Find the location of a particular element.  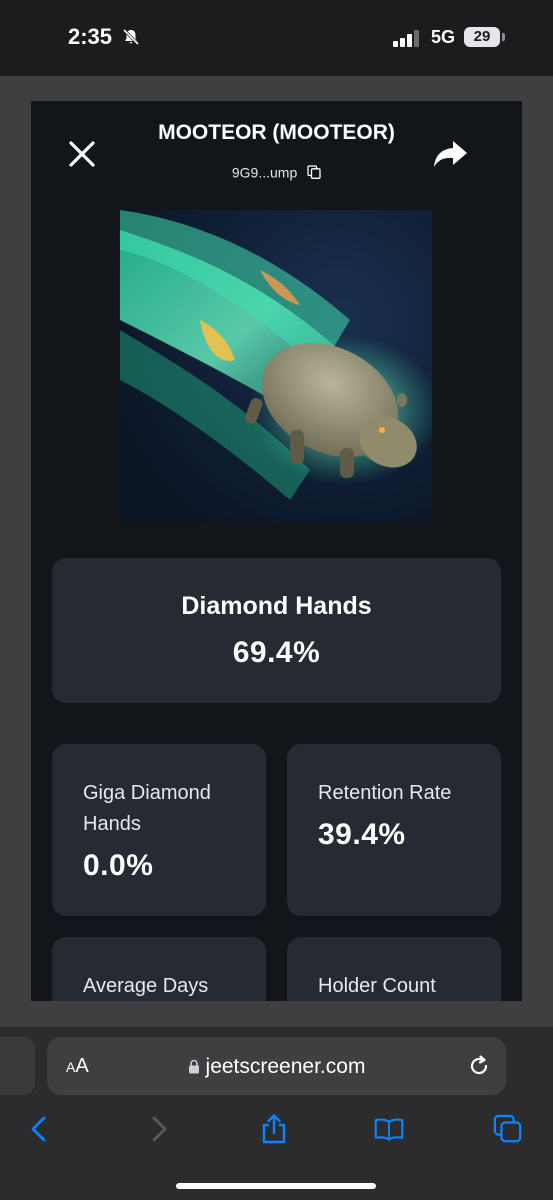

retention-rate-card: Retention Rate 39.4% is located at coordinates (394, 830).